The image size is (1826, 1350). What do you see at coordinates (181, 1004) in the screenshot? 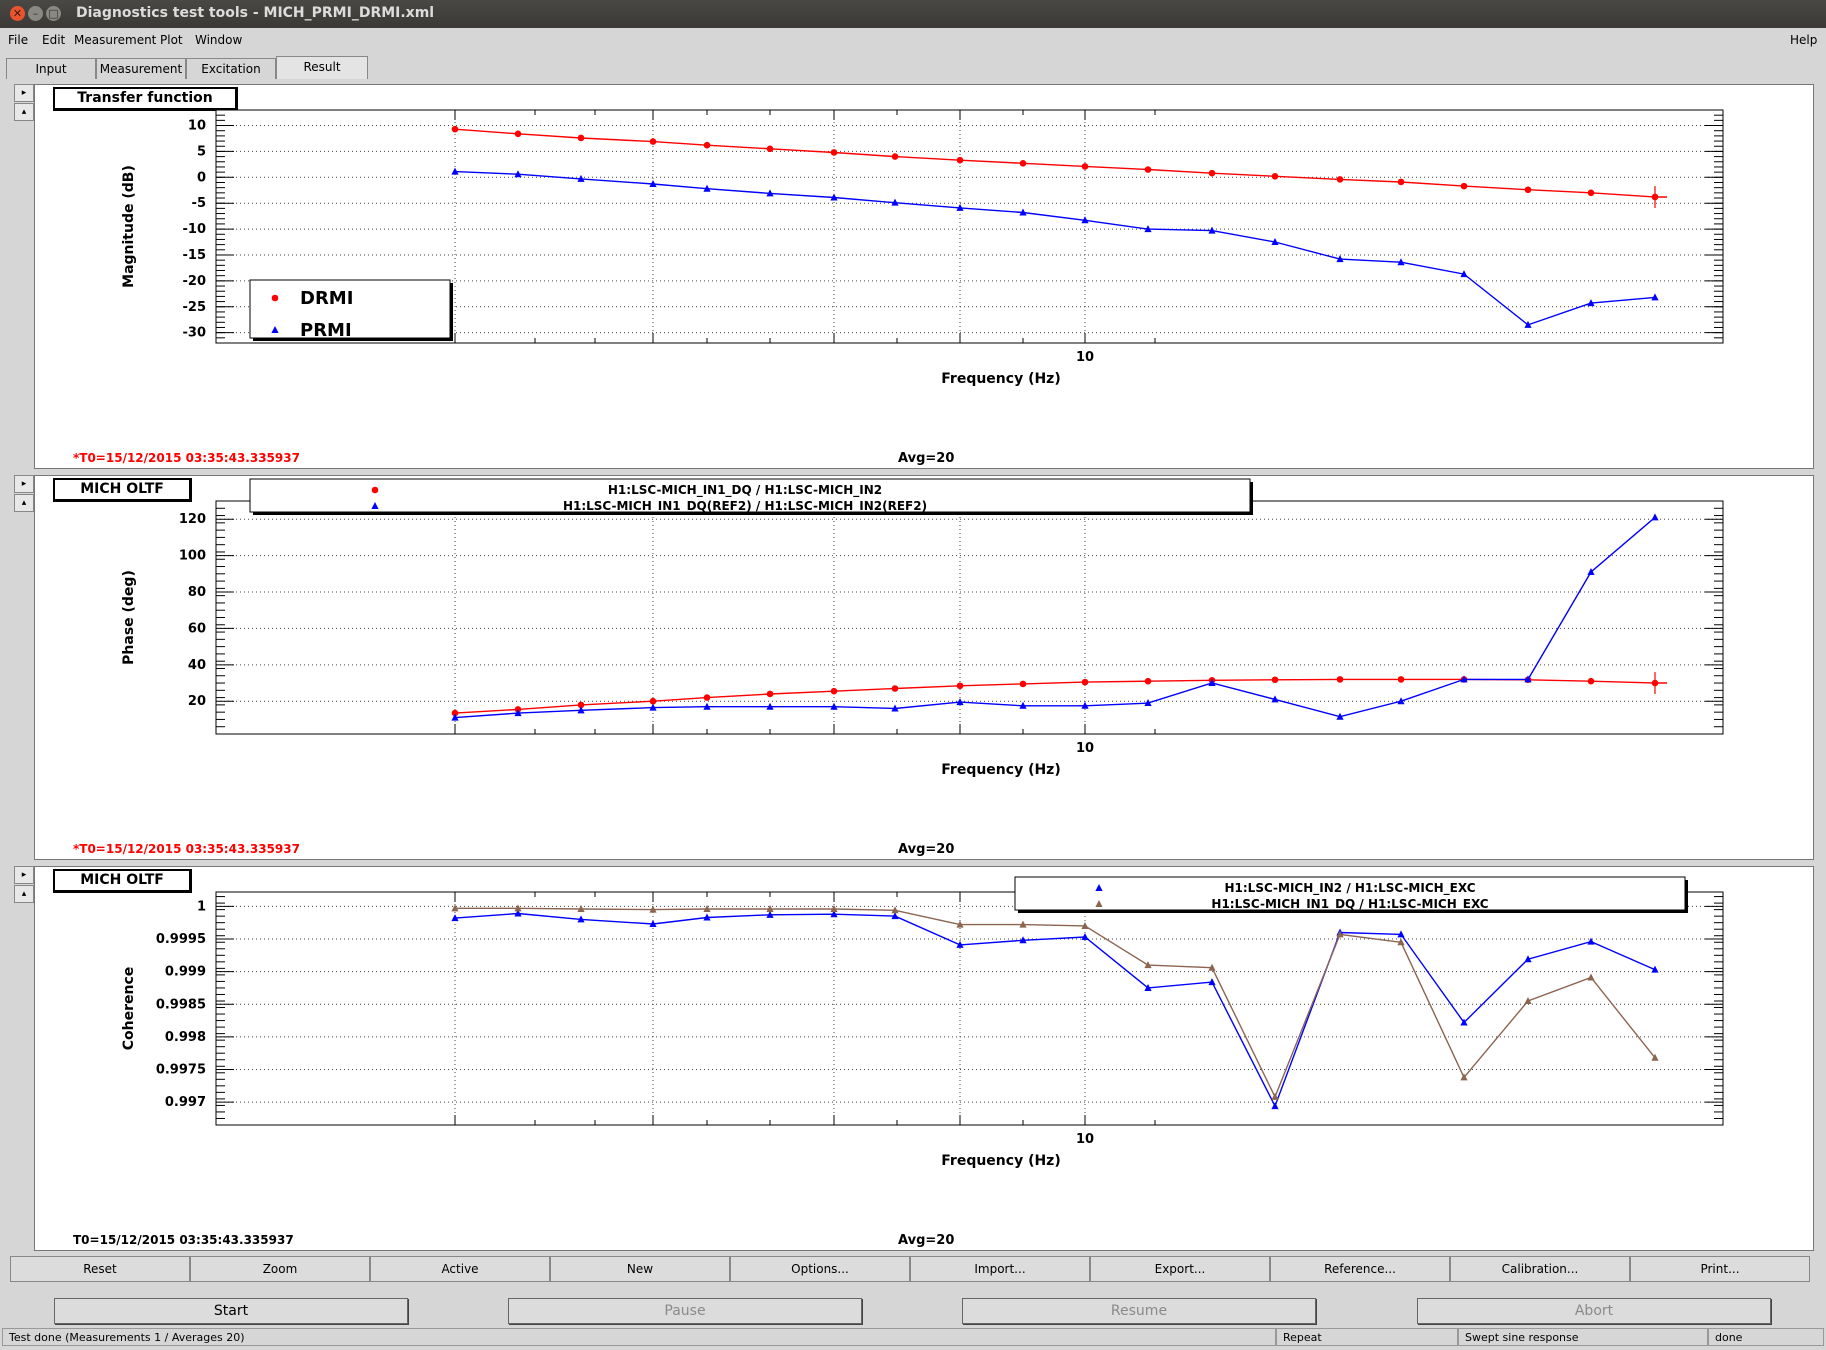
I see `y-tick-label: 0.9985` at bounding box center [181, 1004].